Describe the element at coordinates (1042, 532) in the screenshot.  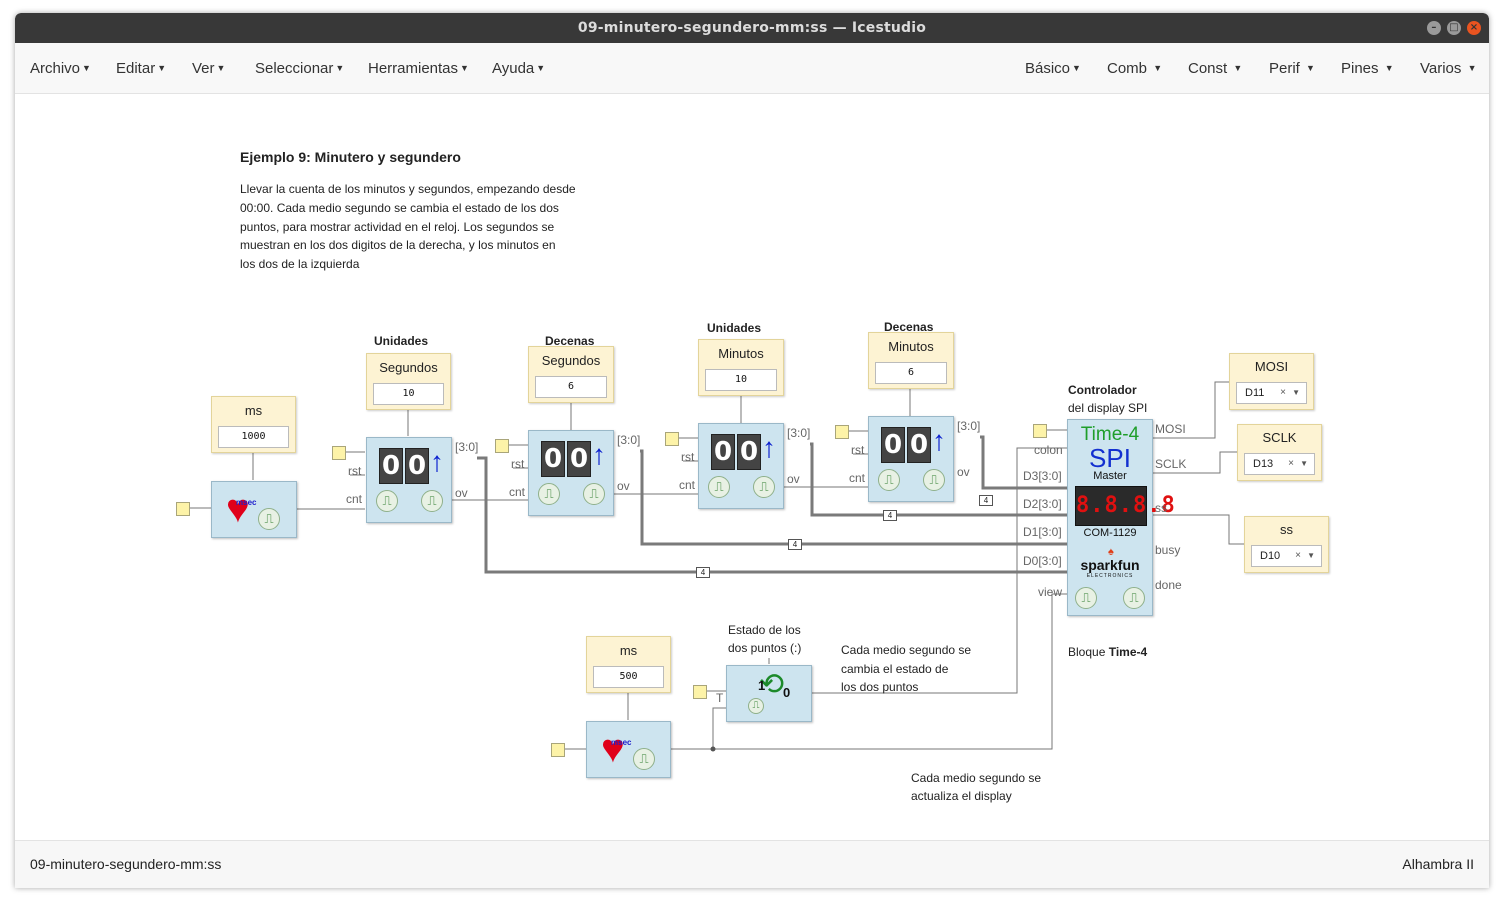
I see `port-d1: D1[3:0]` at that location.